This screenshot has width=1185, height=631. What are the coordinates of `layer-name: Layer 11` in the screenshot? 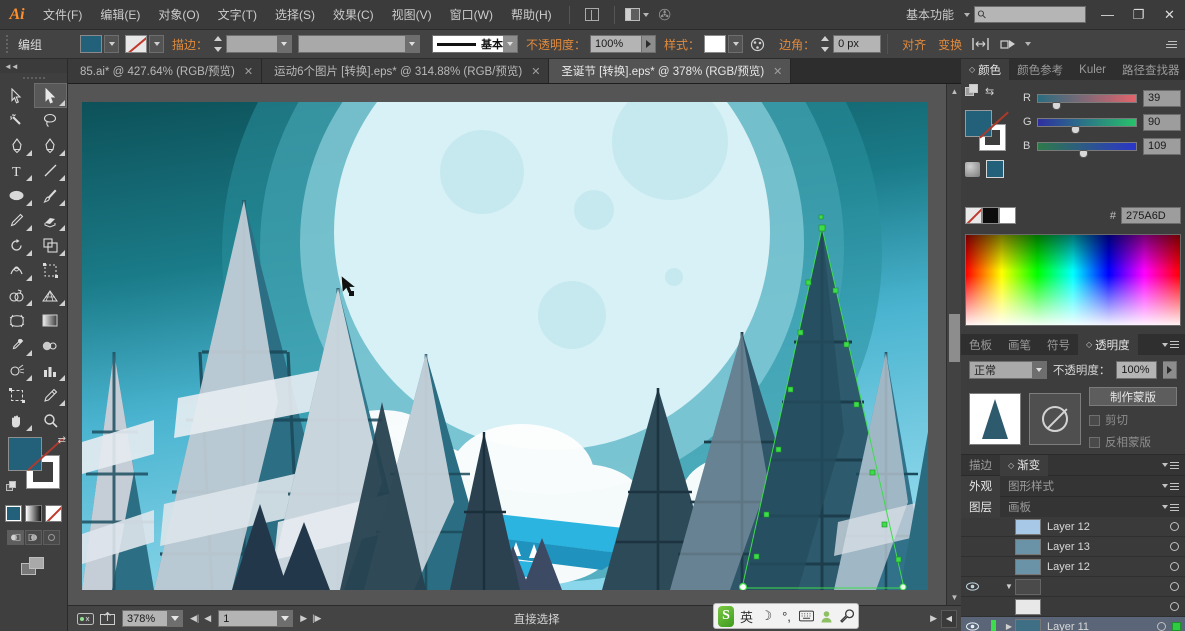 It's located at (1098, 626).